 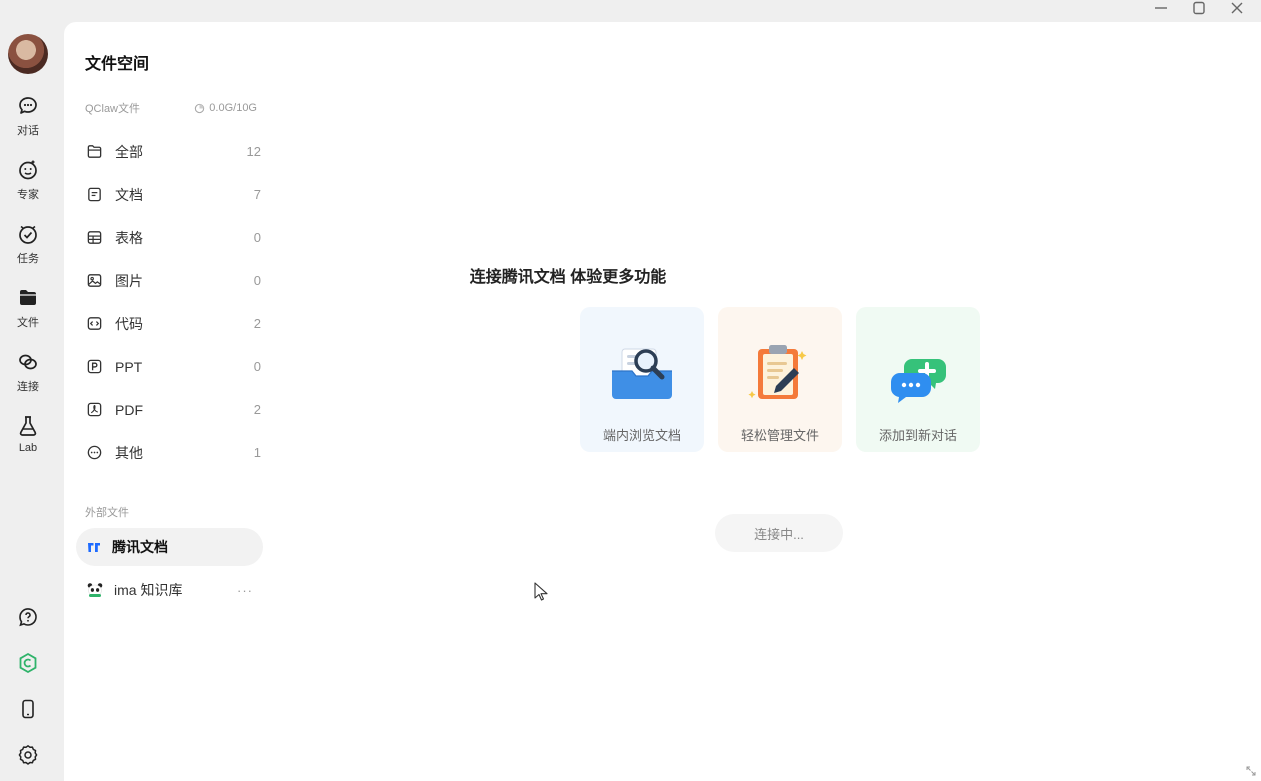 I want to click on rail-label: 专家, so click(x=28, y=195).